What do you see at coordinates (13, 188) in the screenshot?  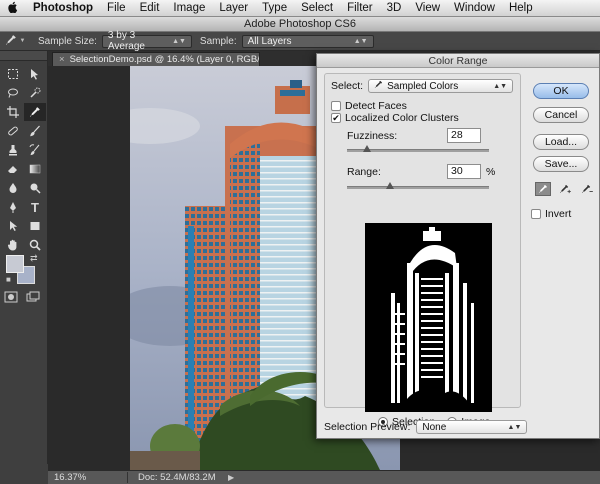 I see `blur-tool-icon` at bounding box center [13, 188].